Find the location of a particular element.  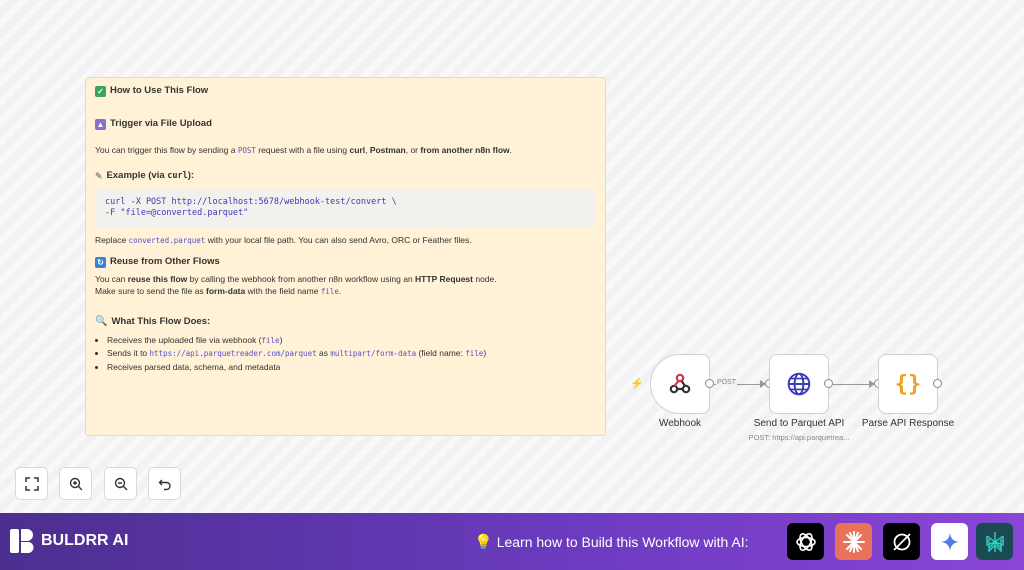

claude-icon is located at coordinates (853, 541).